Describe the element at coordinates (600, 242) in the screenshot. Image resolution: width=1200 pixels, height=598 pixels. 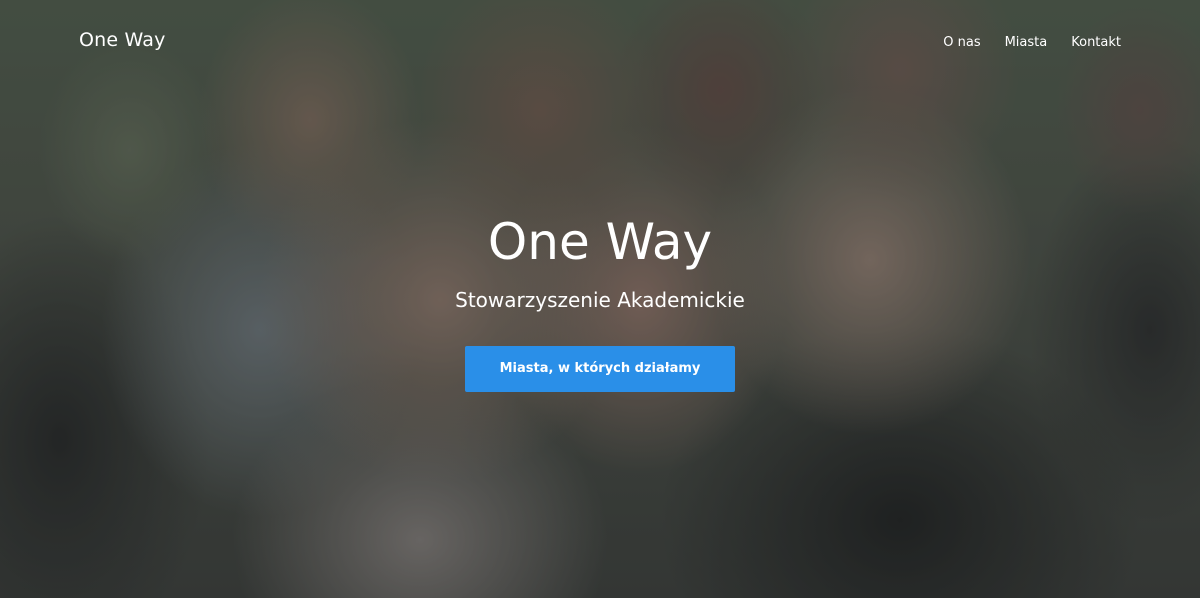
I see `hero-title: One Way` at that location.